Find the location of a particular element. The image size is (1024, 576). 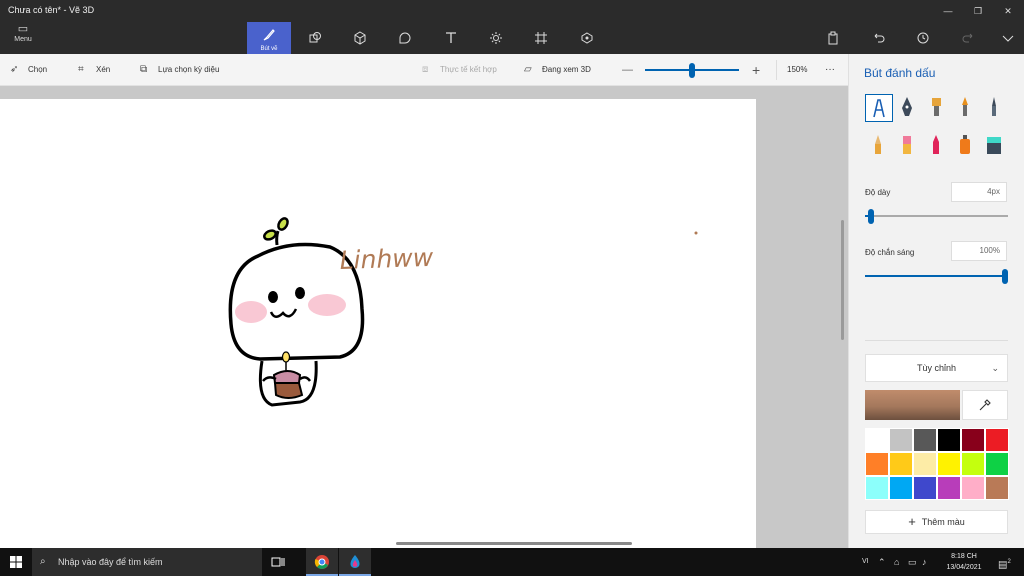

vertical-scrollbar is located at coordinates (842, 280).